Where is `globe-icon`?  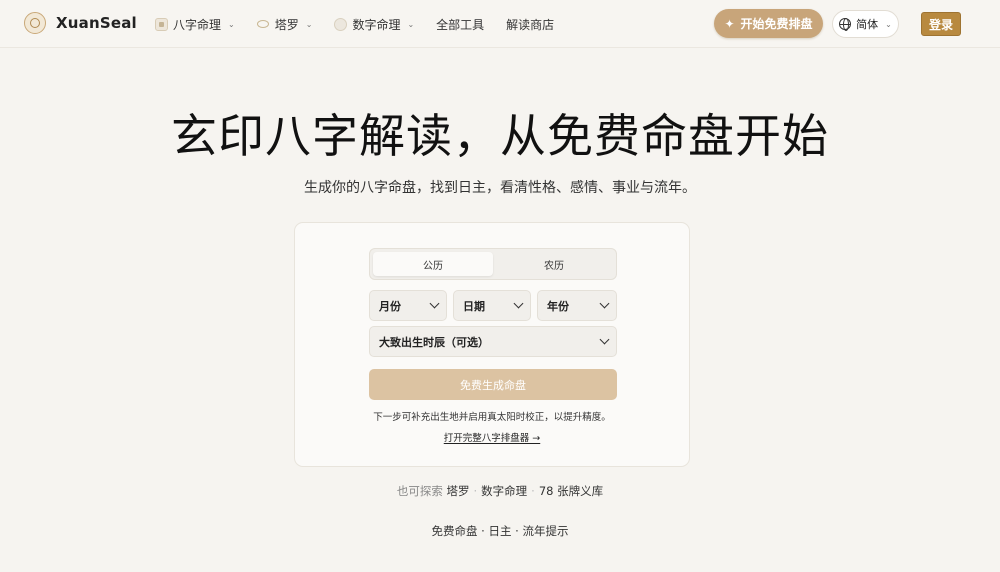 globe-icon is located at coordinates (845, 24).